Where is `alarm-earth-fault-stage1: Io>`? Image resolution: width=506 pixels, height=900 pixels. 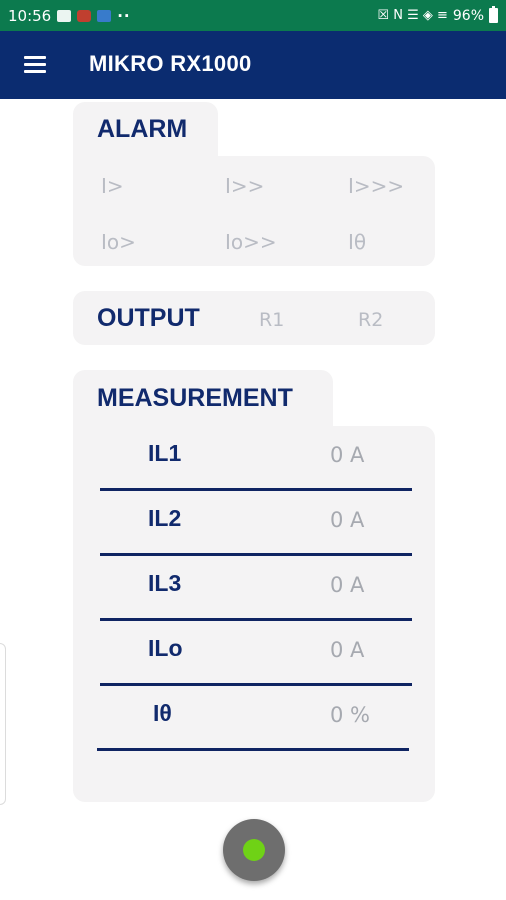 alarm-earth-fault-stage1: Io> is located at coordinates (118, 242).